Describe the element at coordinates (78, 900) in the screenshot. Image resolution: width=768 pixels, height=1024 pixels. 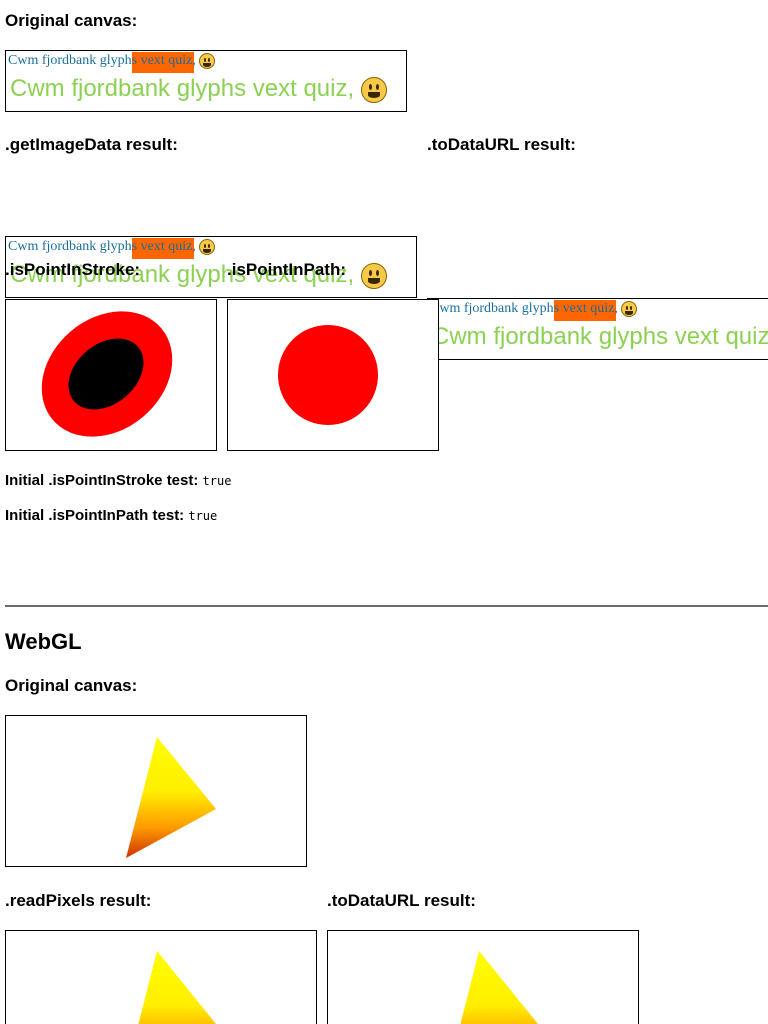
I see `read-pixels-heading: .readPixels result:` at that location.